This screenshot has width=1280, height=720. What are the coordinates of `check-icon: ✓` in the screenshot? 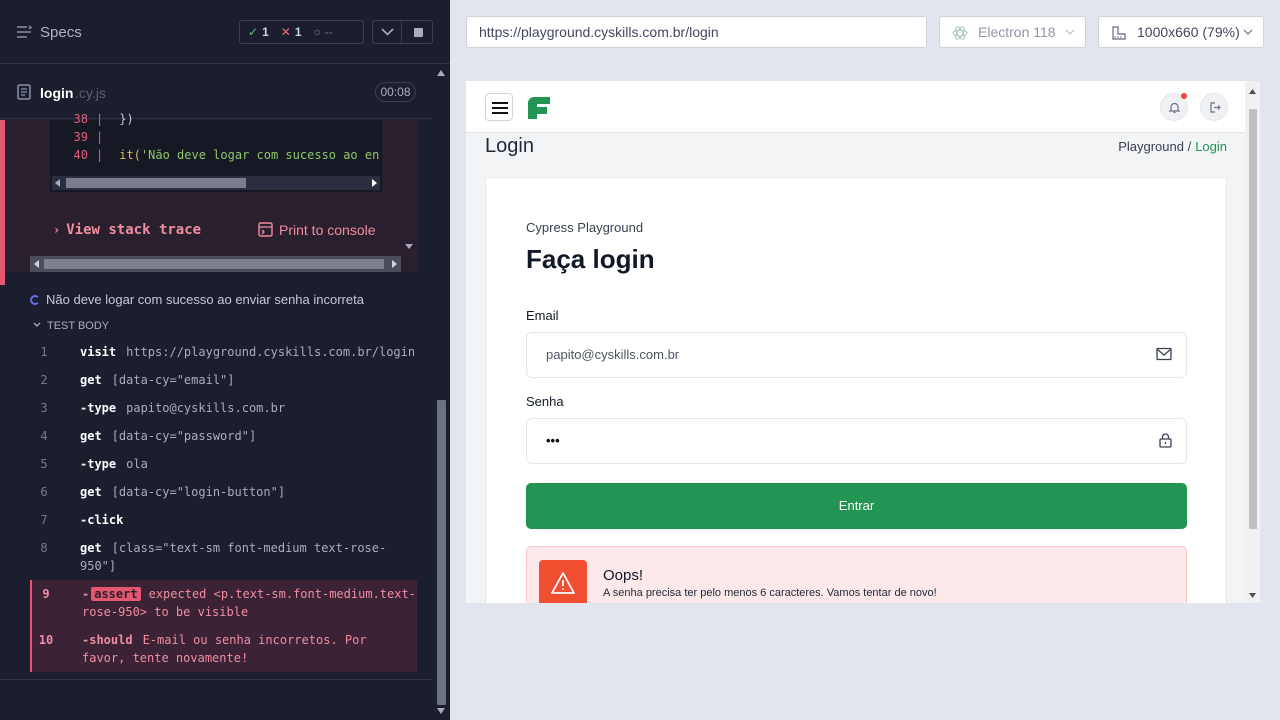 It's located at (253, 32).